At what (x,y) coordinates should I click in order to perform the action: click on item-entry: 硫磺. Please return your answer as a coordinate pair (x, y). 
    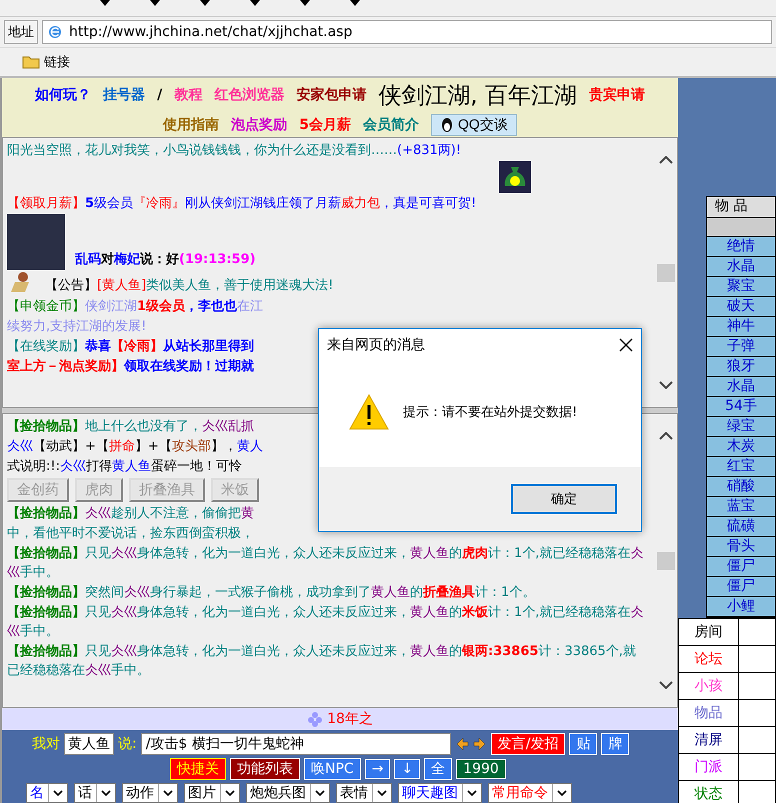
    Looking at the image, I should click on (741, 527).